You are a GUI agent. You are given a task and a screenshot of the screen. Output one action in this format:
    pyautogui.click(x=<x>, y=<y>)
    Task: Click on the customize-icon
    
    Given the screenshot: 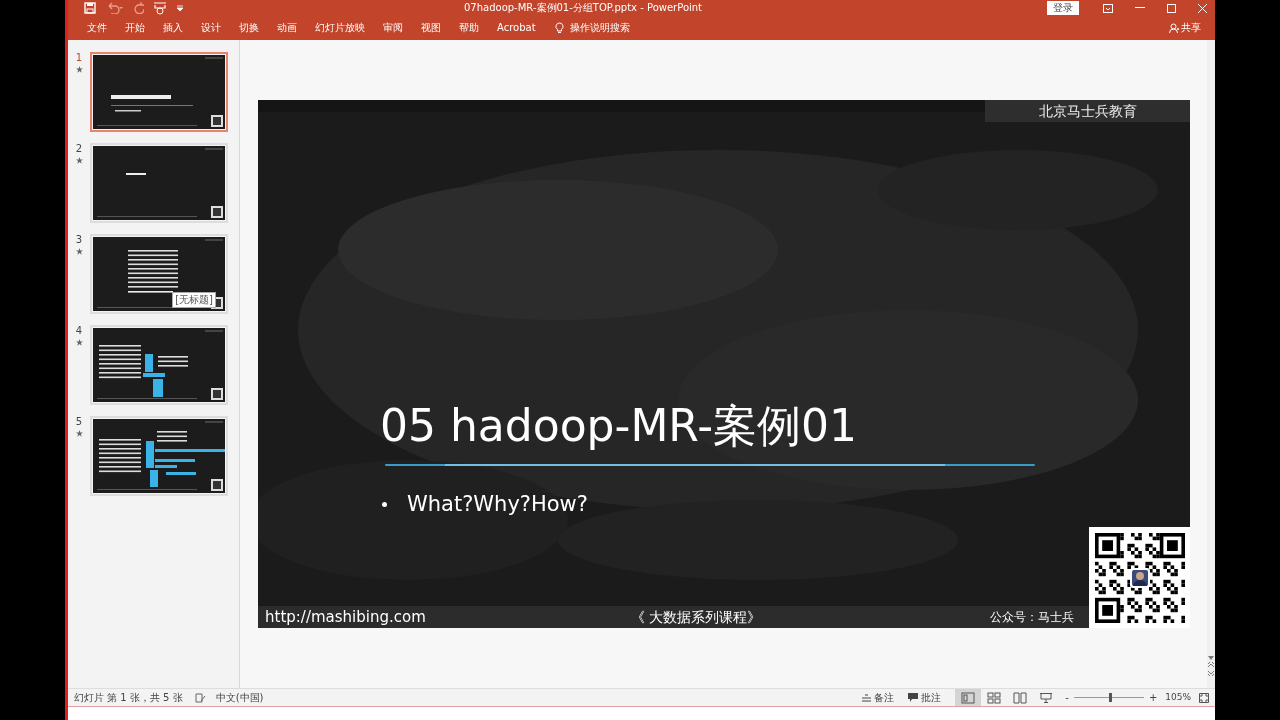 What is the action you would take?
    pyautogui.click(x=180, y=8)
    